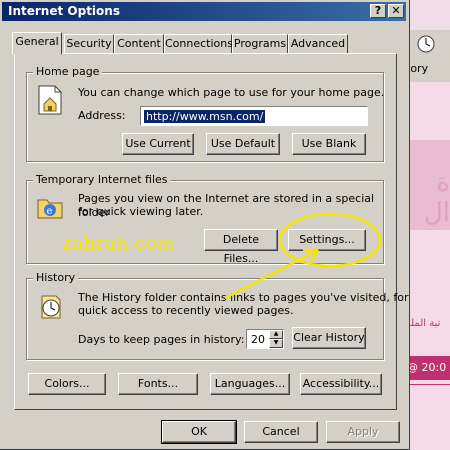 Image resolution: width=450 pixels, height=450 pixels. Describe the element at coordinates (330, 240) in the screenshot. I see `highlight-circle` at that location.